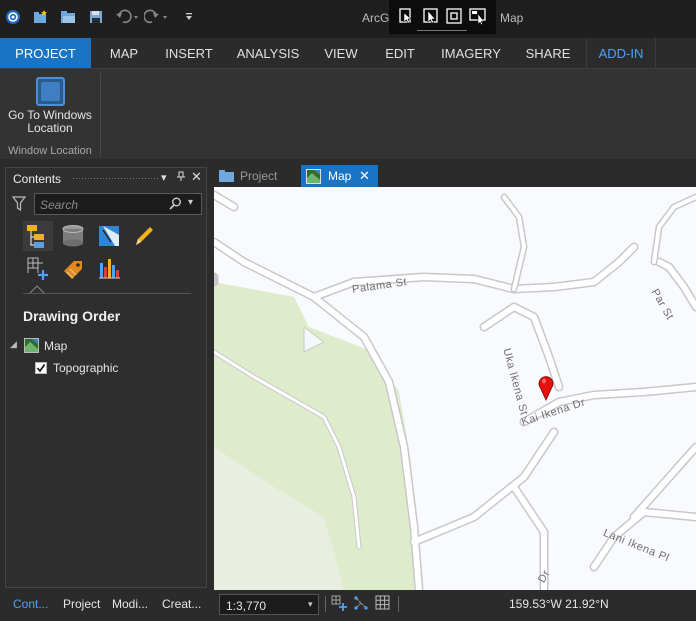  Describe the element at coordinates (548, 53) in the screenshot. I see `tab-share: SHARE` at that location.